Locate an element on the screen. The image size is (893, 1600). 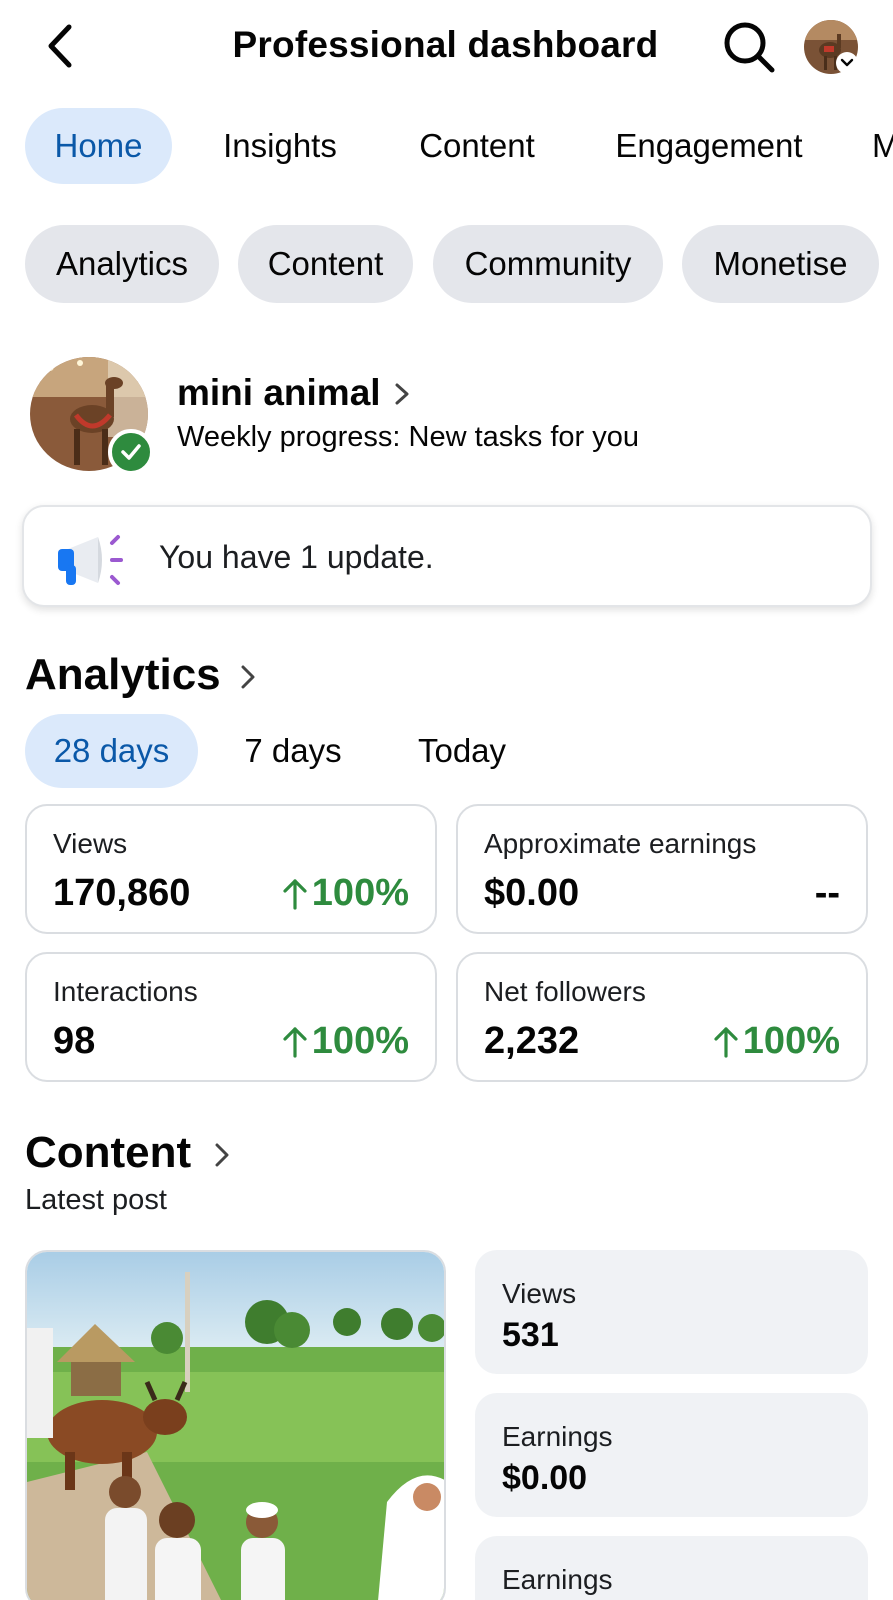
latest-post-thumbnail is located at coordinates (235, 1425).